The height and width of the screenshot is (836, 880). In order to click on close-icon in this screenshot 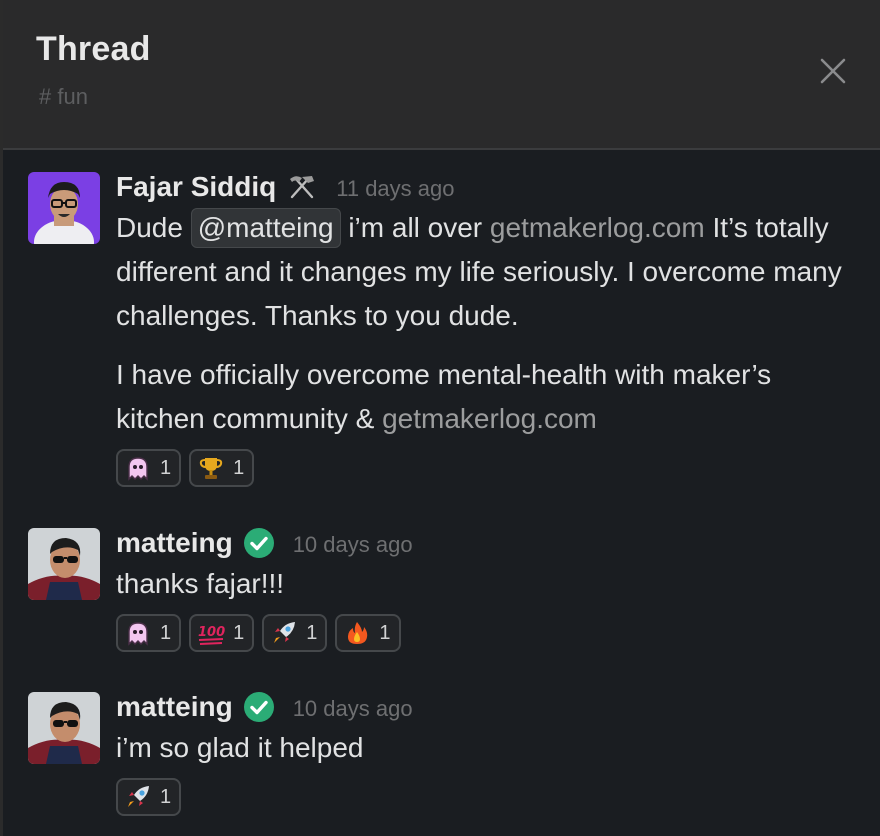, I will do `click(833, 71)`.